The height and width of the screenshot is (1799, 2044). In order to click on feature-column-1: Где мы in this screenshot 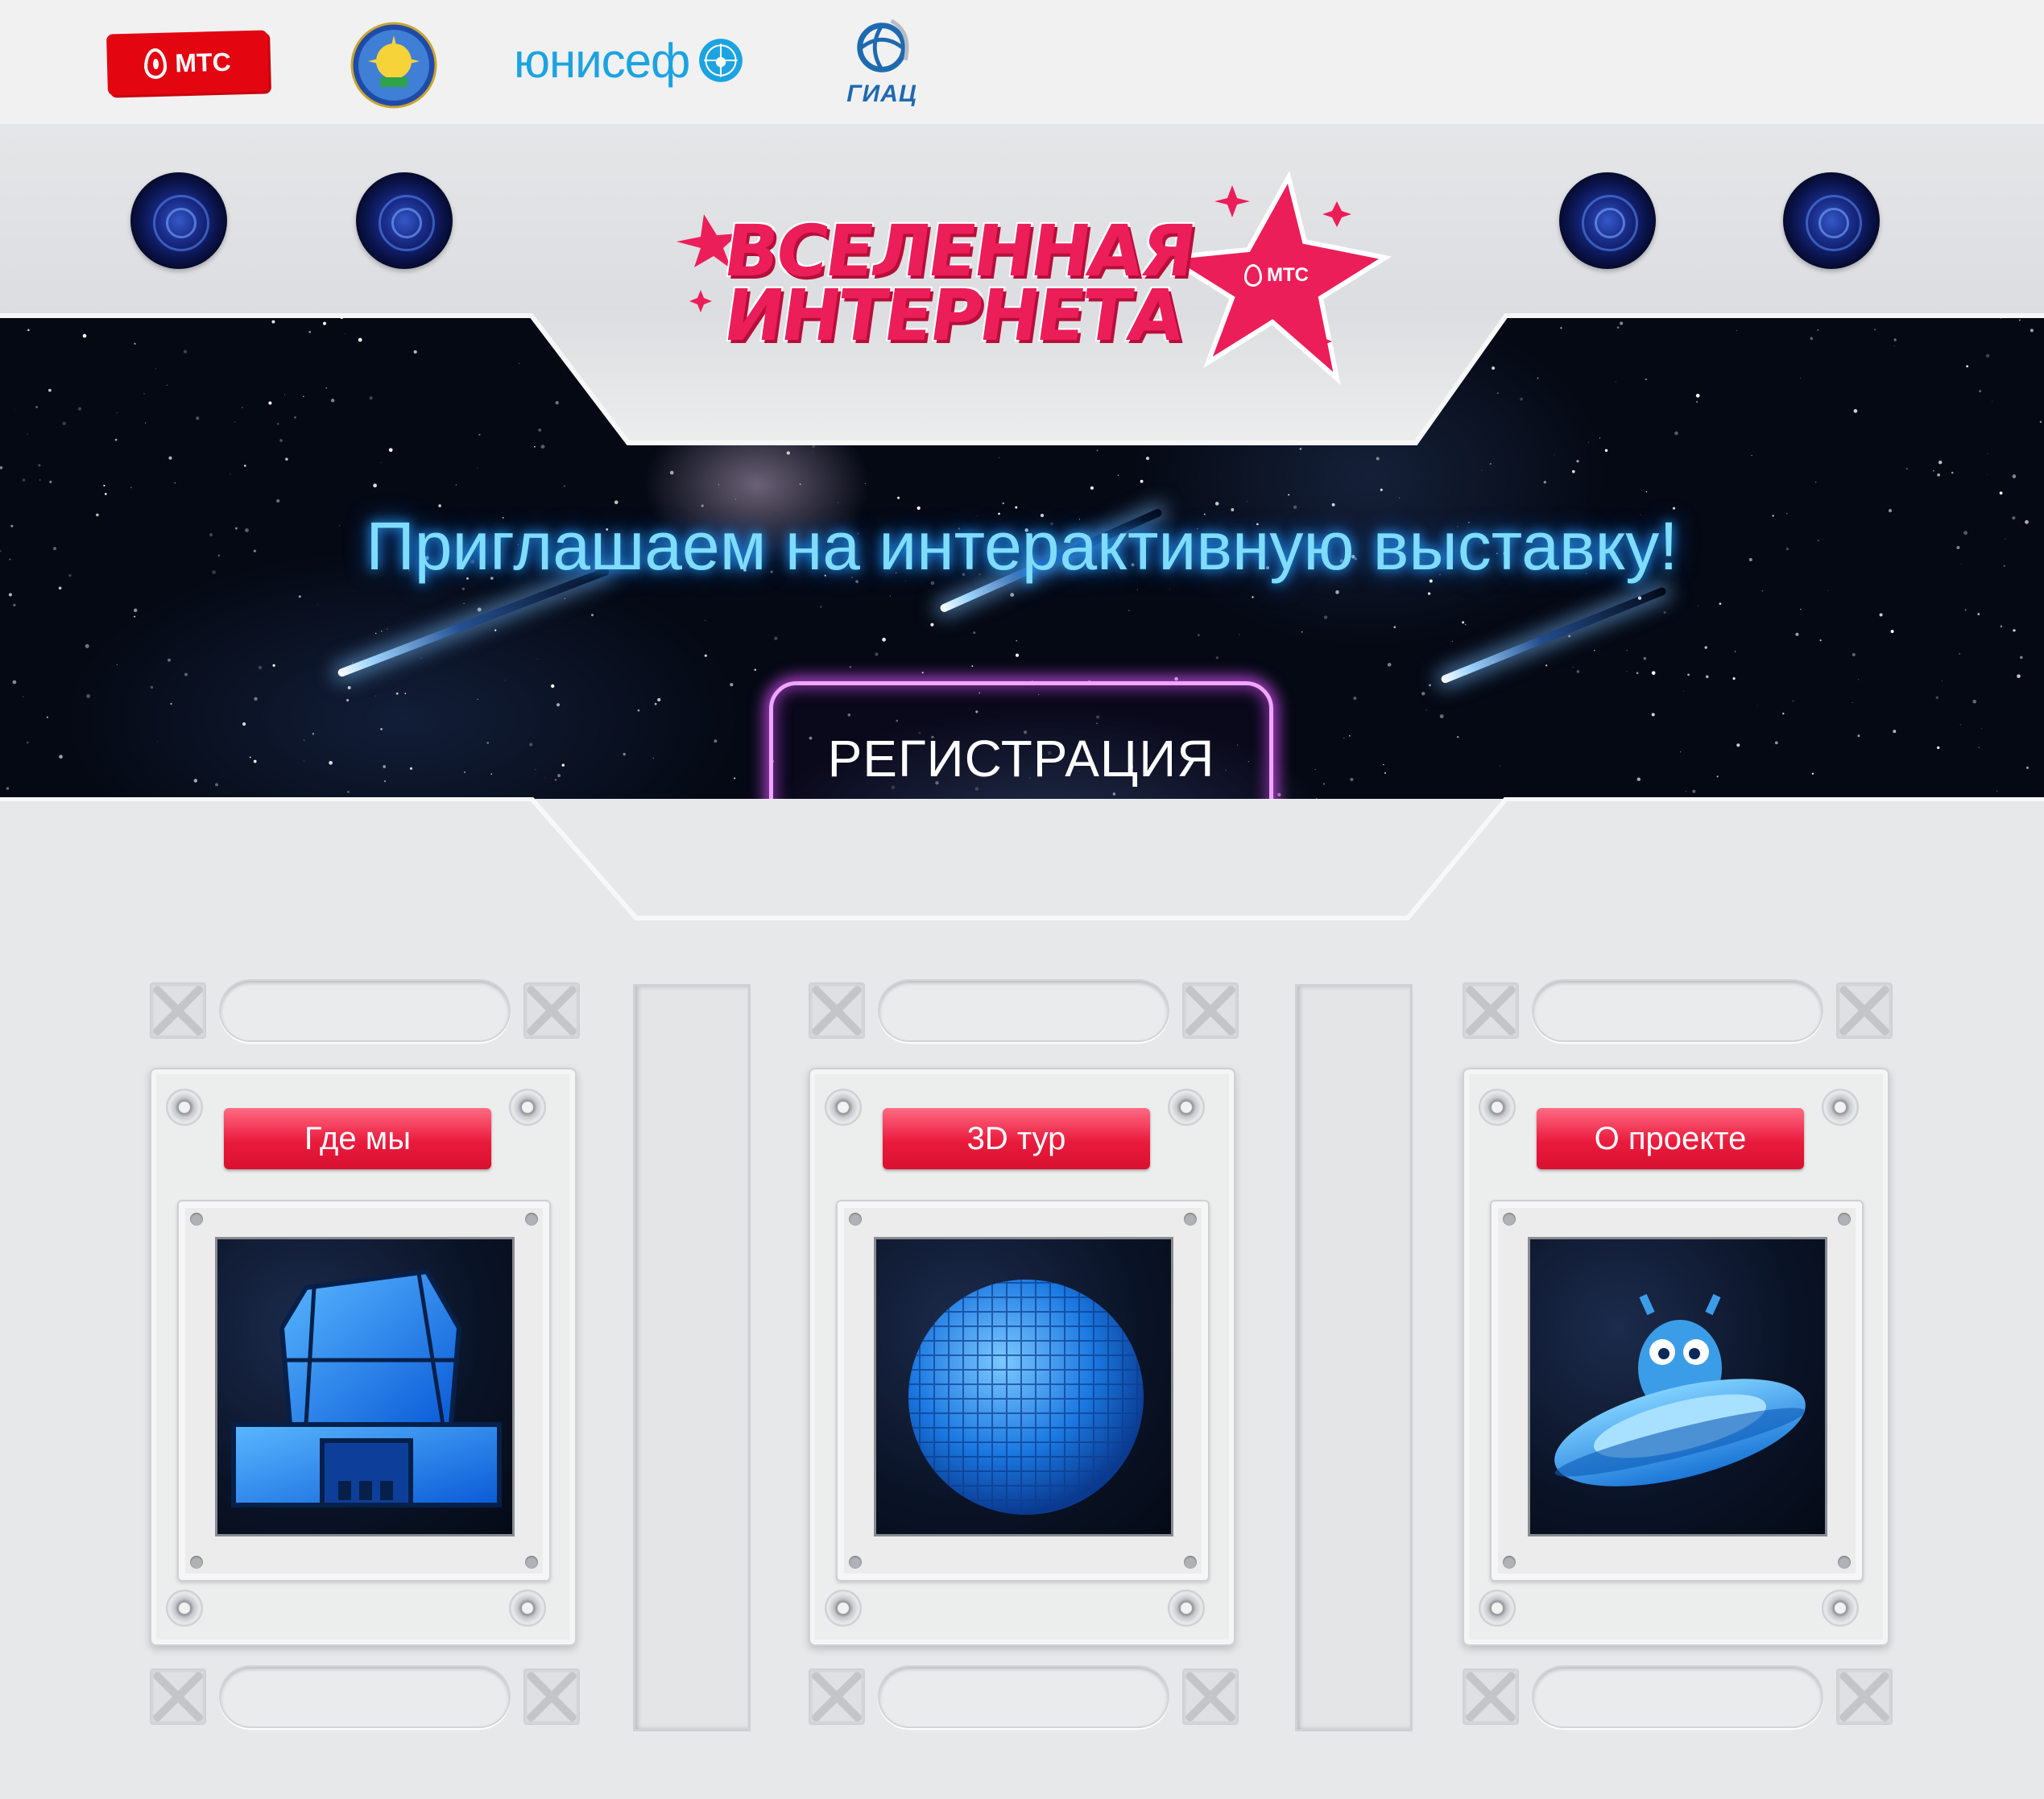, I will do `click(368, 1356)`.